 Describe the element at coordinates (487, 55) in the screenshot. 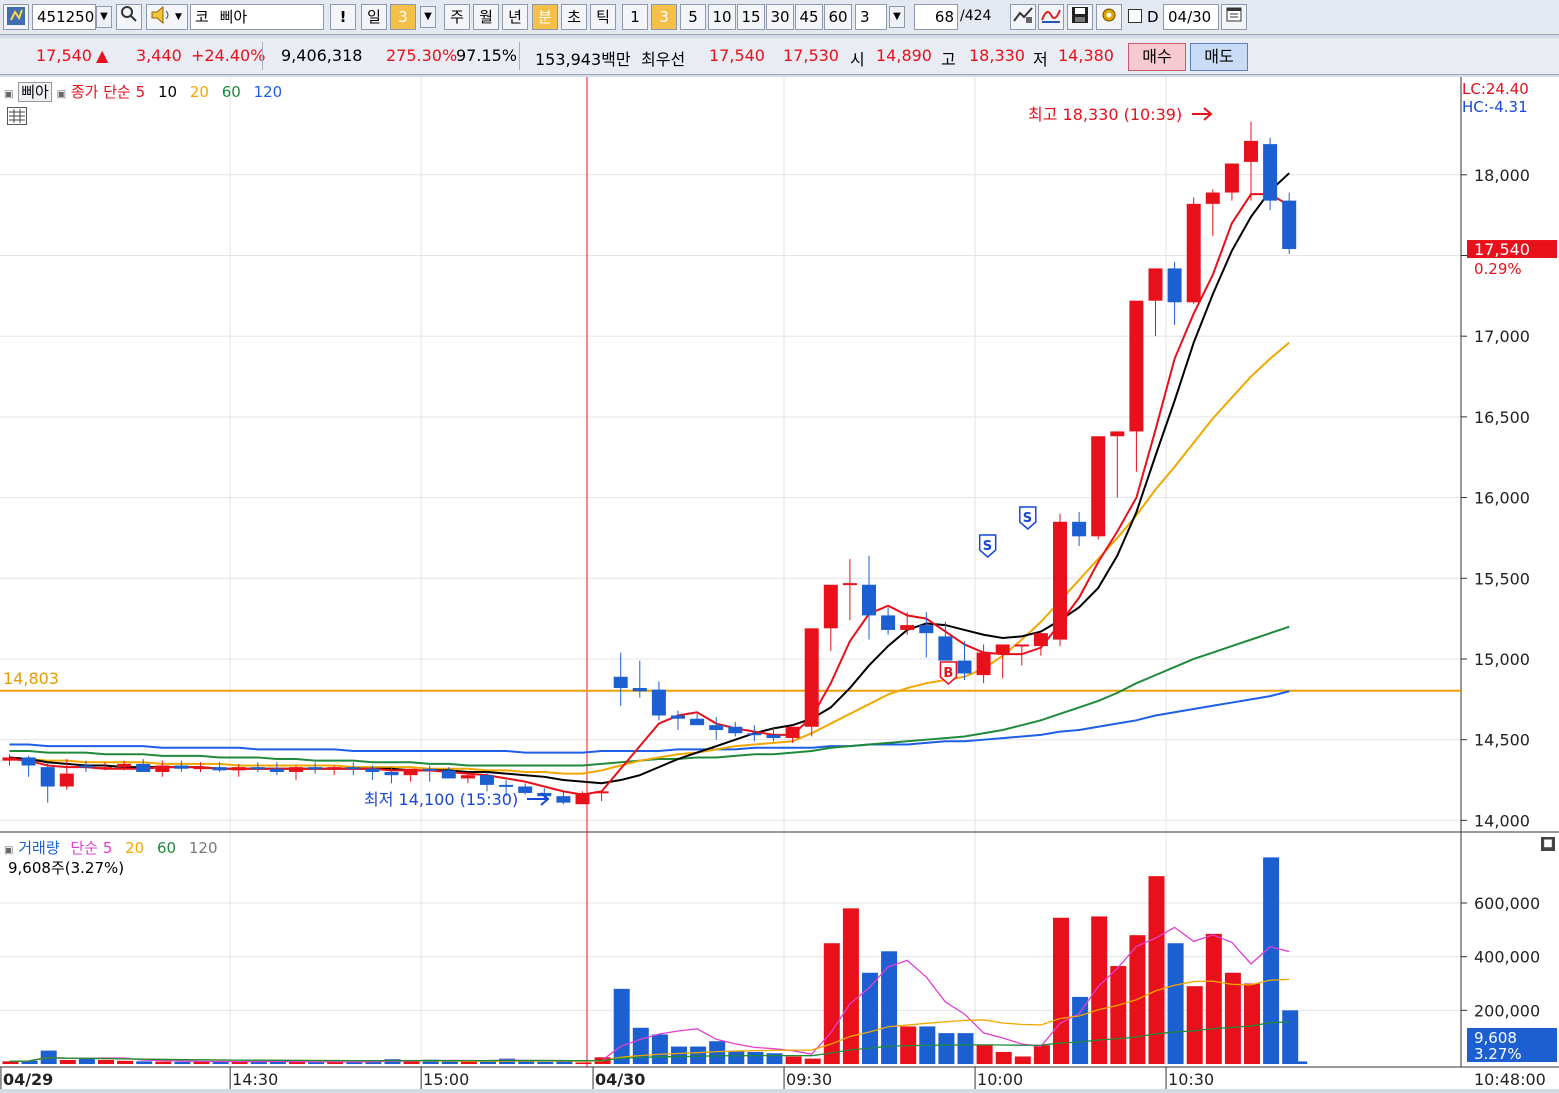

I see `trade-strength: 97.15%` at that location.